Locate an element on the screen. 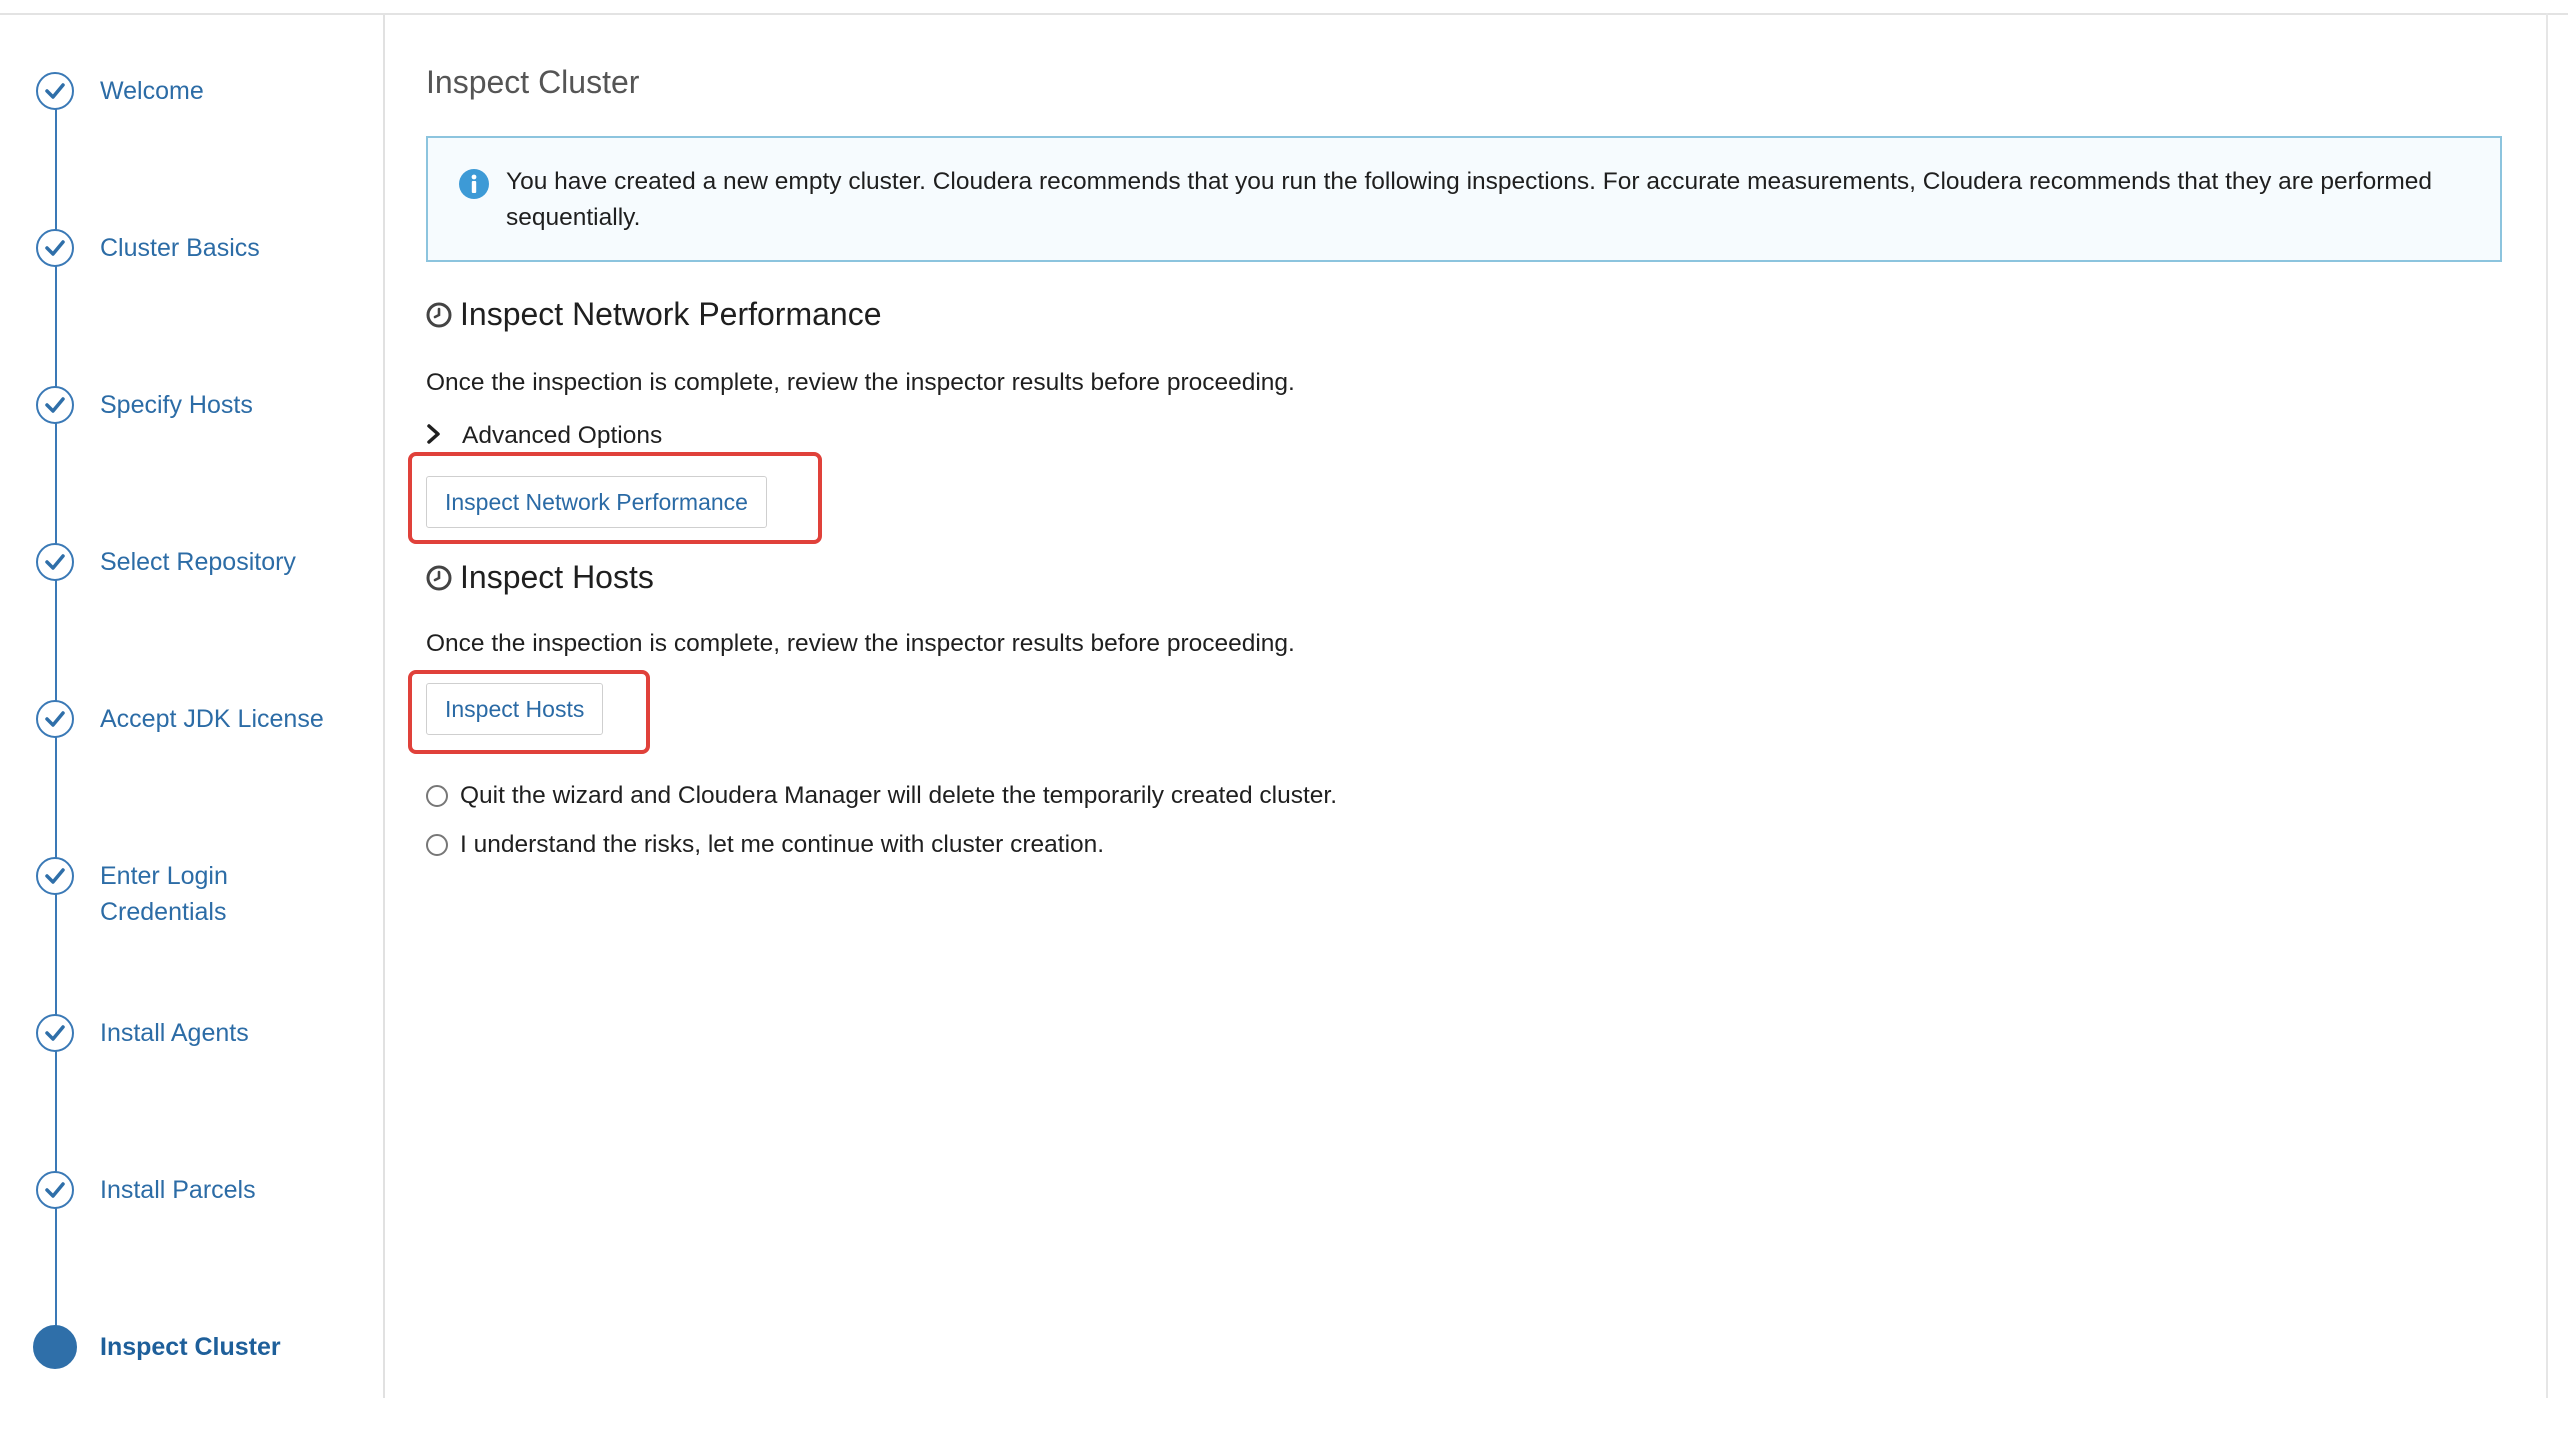 Image resolution: width=2568 pixels, height=1438 pixels. info-icon is located at coordinates (474, 186).